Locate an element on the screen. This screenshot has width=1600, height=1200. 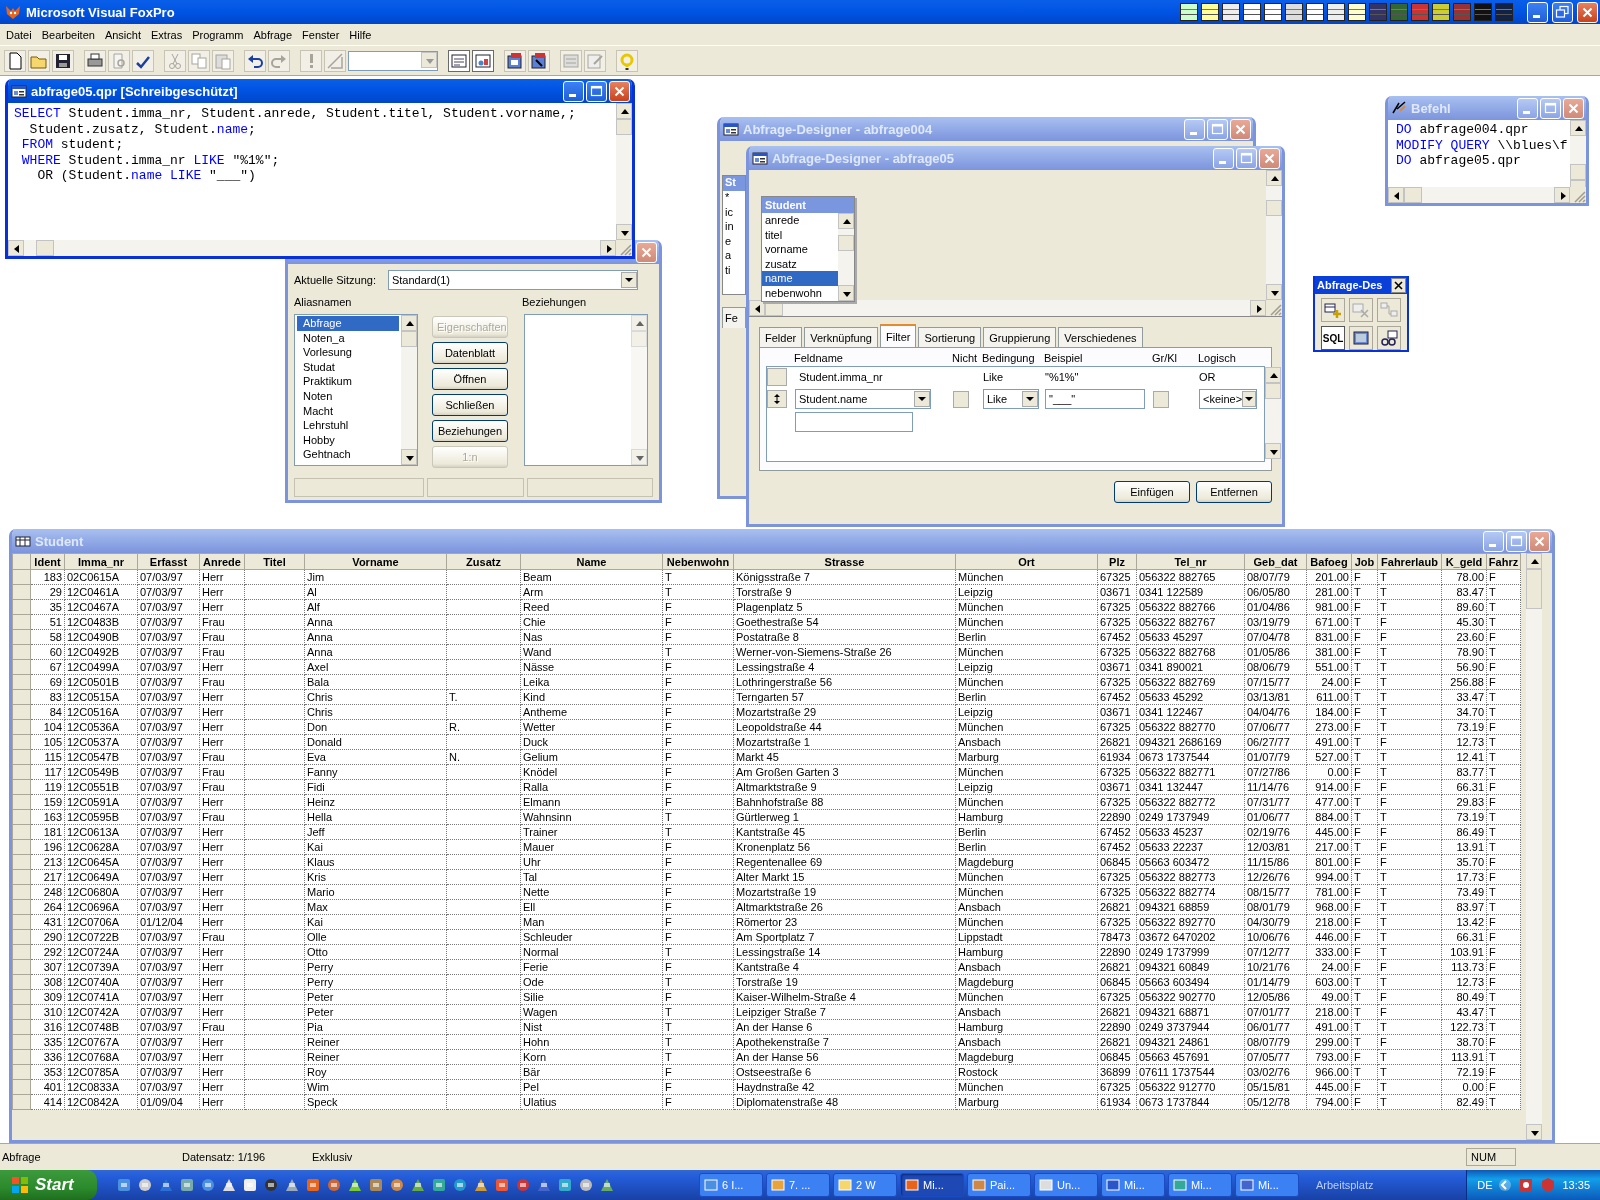
table-cell: 056322 902770 is located at coordinates (1190, 997).